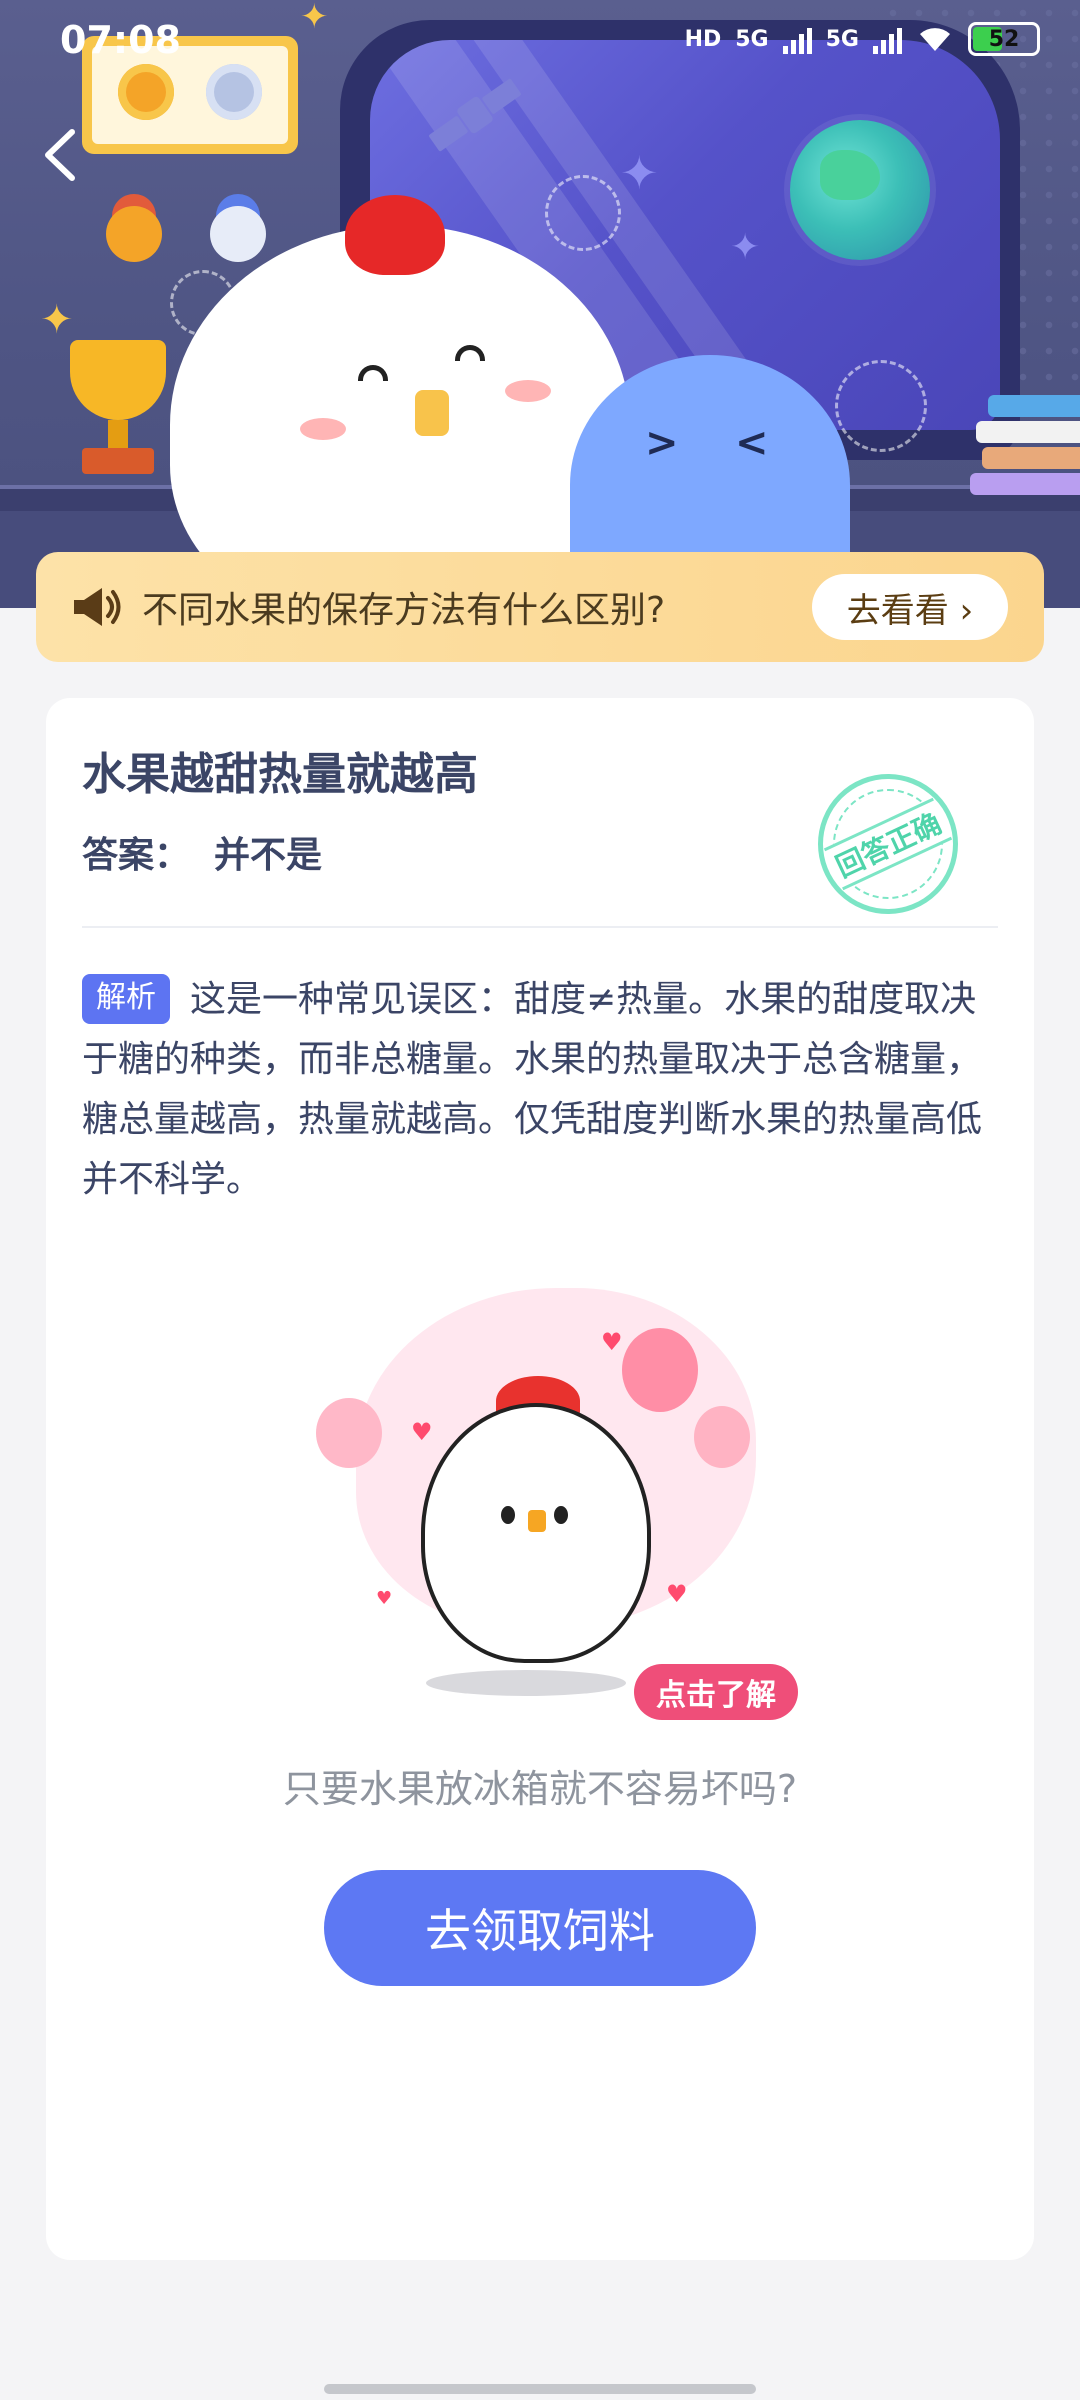 This screenshot has width=1080, height=2400. Describe the element at coordinates (540, 2389) in the screenshot. I see `home-indicator` at that location.